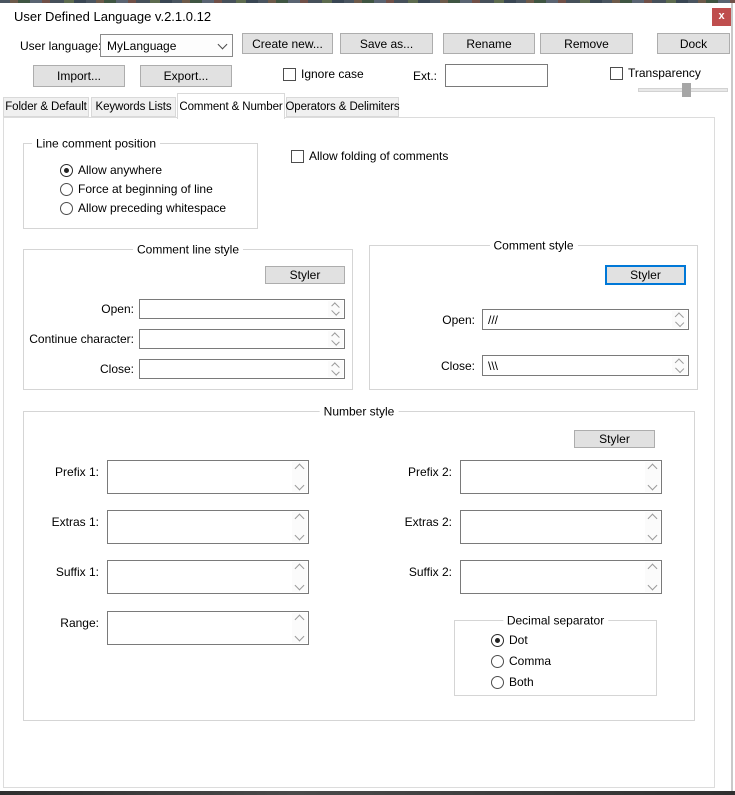  Describe the element at coordinates (367, 1) in the screenshot. I see `background-window-edge` at that location.